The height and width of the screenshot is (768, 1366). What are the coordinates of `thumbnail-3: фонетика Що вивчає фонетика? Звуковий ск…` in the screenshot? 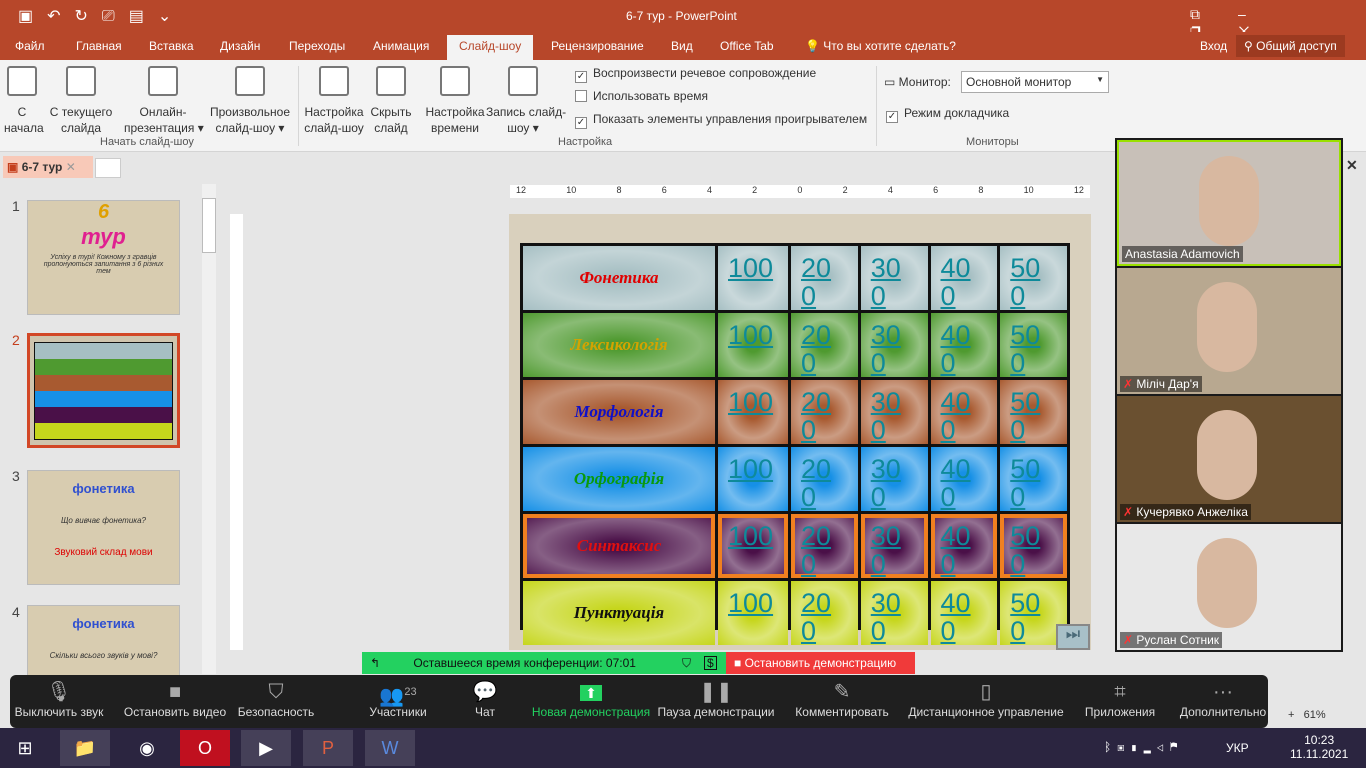 It's located at (103, 527).